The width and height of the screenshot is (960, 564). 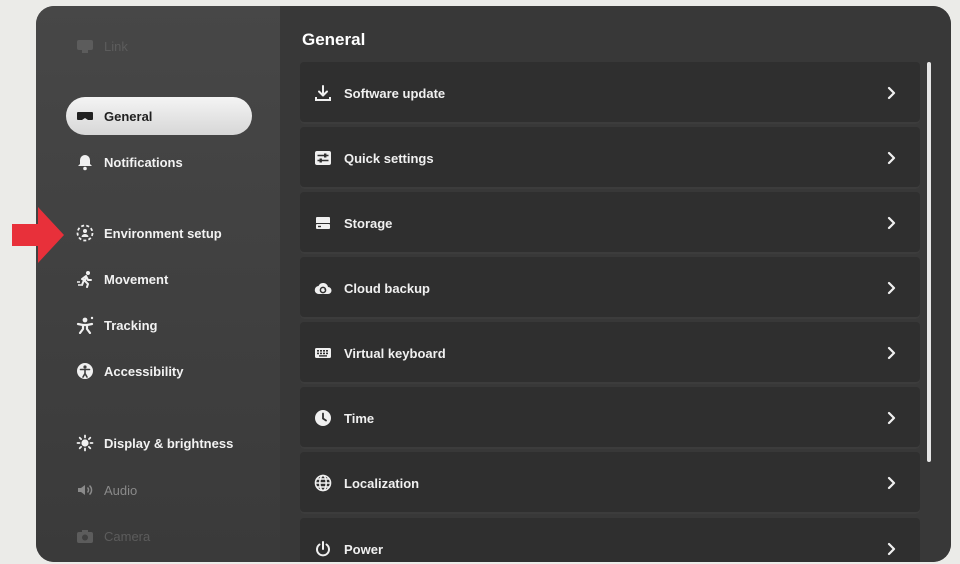 I want to click on sidebar-item-label: Notifications, so click(x=143, y=162).